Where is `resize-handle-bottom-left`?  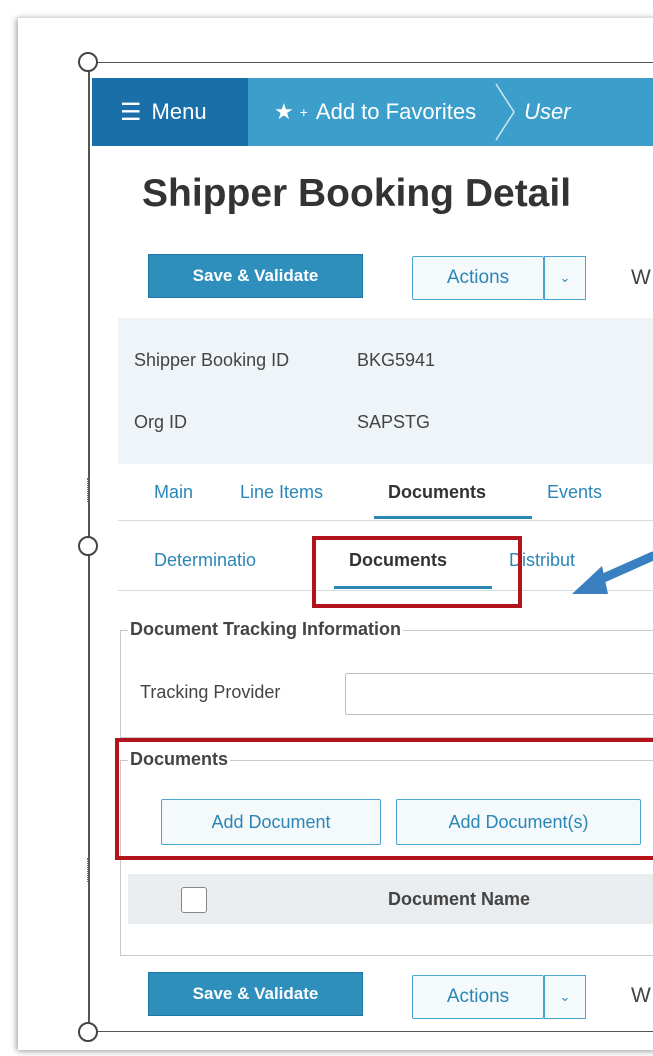
resize-handle-bottom-left is located at coordinates (88, 1032).